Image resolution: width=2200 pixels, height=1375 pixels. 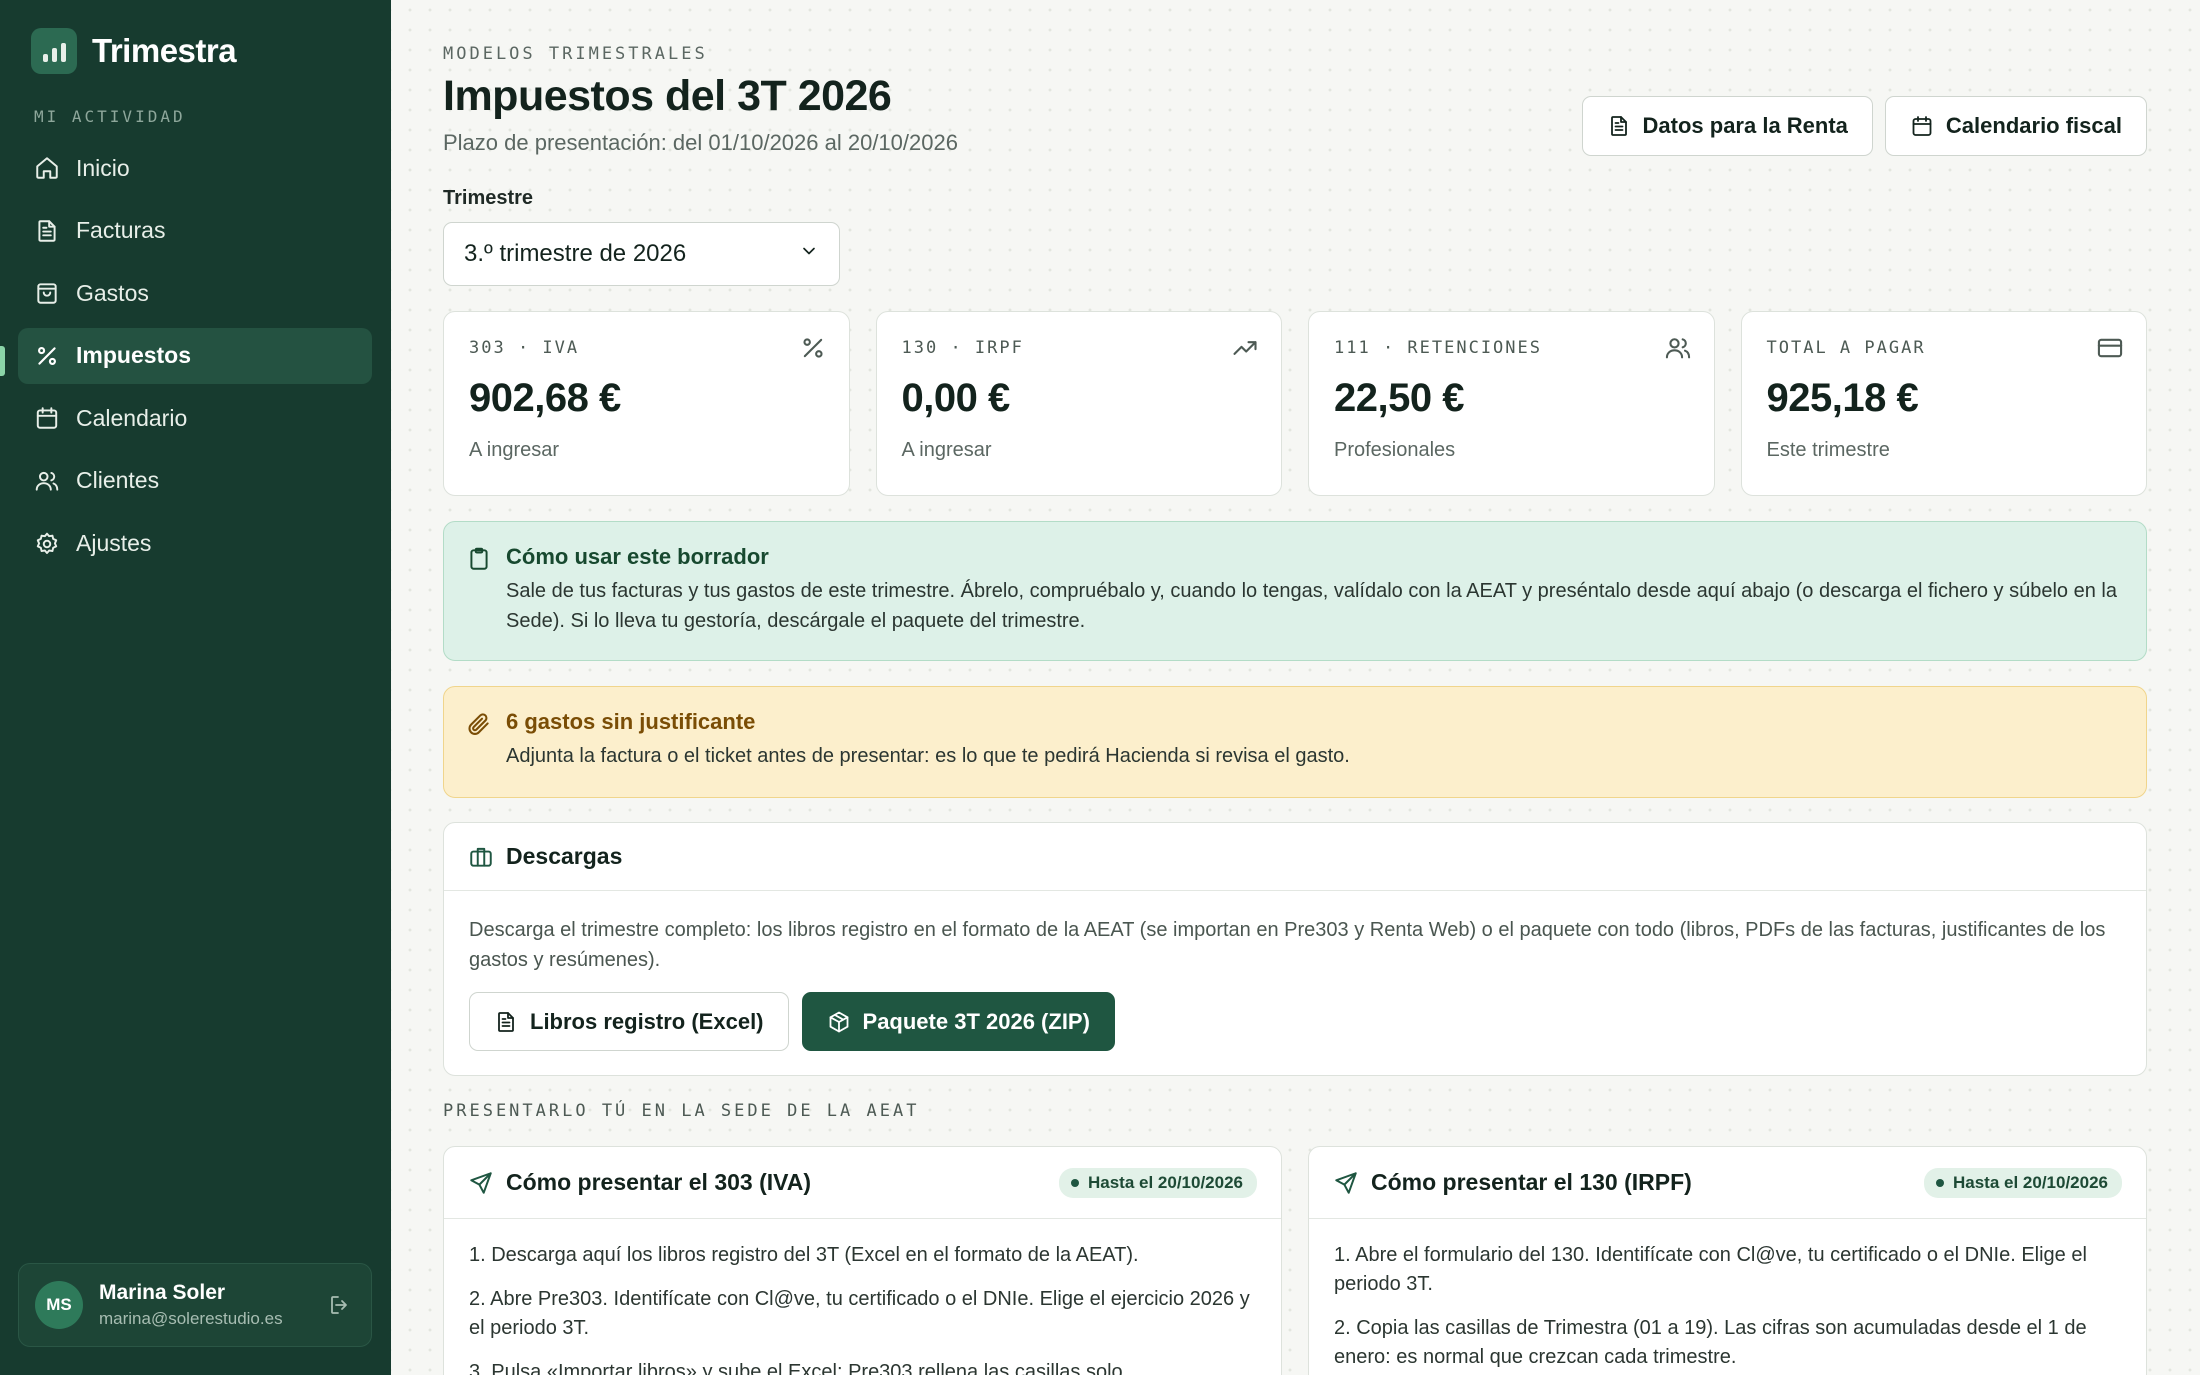 I want to click on page-title: Impuestos del 3T 2026, so click(x=667, y=96).